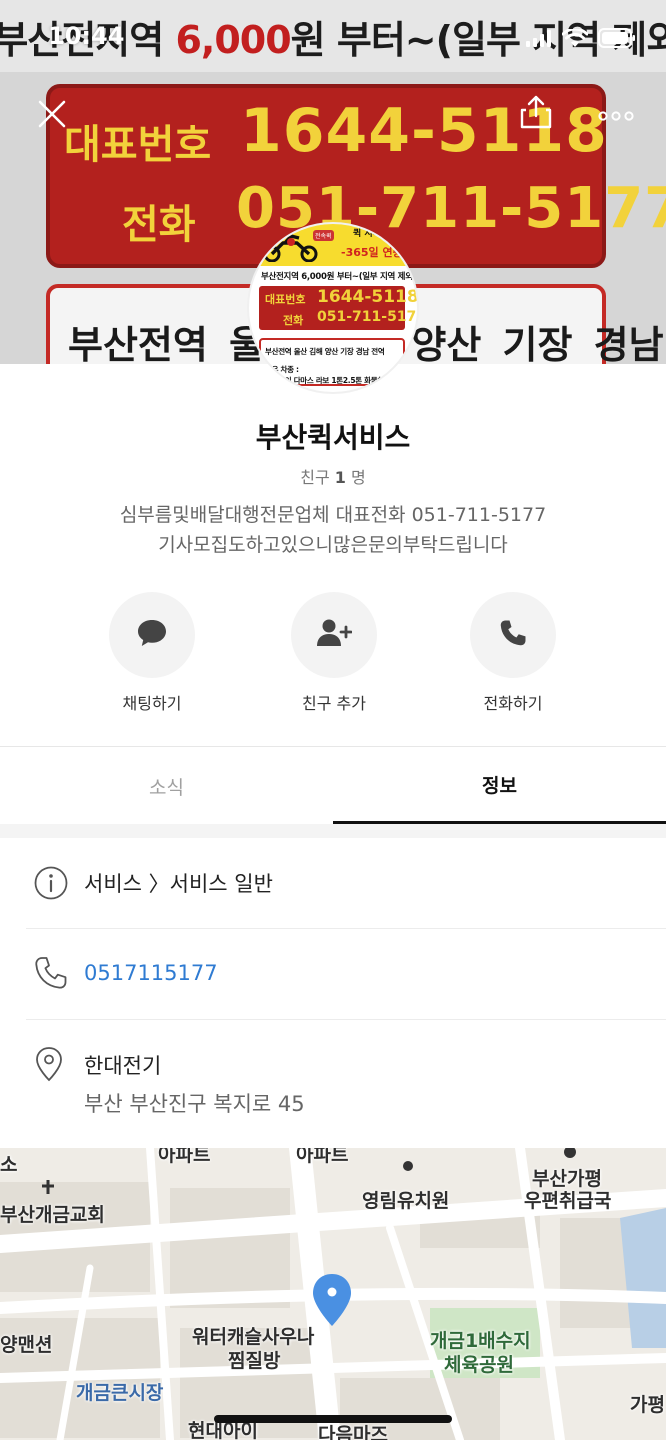 The width and height of the screenshot is (666, 1440). What do you see at coordinates (499, 786) in the screenshot?
I see `tab-info: 정보` at bounding box center [499, 786].